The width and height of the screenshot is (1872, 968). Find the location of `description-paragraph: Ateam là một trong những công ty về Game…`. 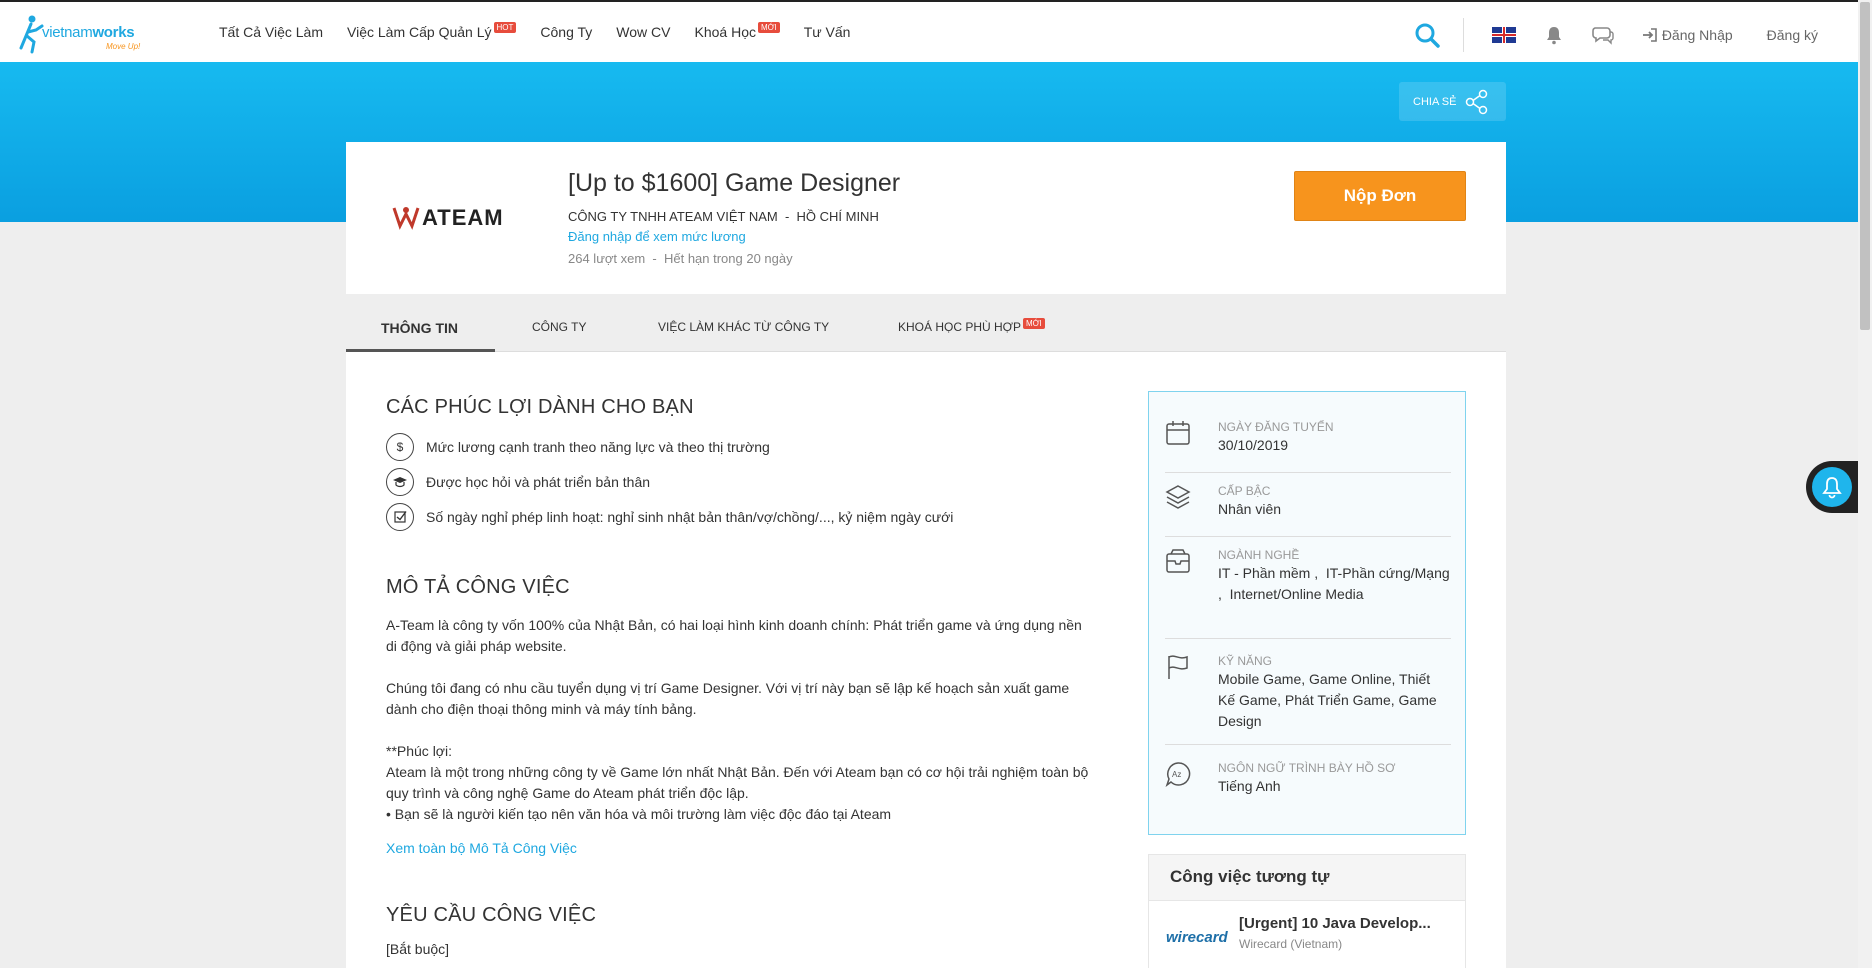

description-paragraph: Ateam là một trong những công ty về Game… is located at coordinates (737, 782).